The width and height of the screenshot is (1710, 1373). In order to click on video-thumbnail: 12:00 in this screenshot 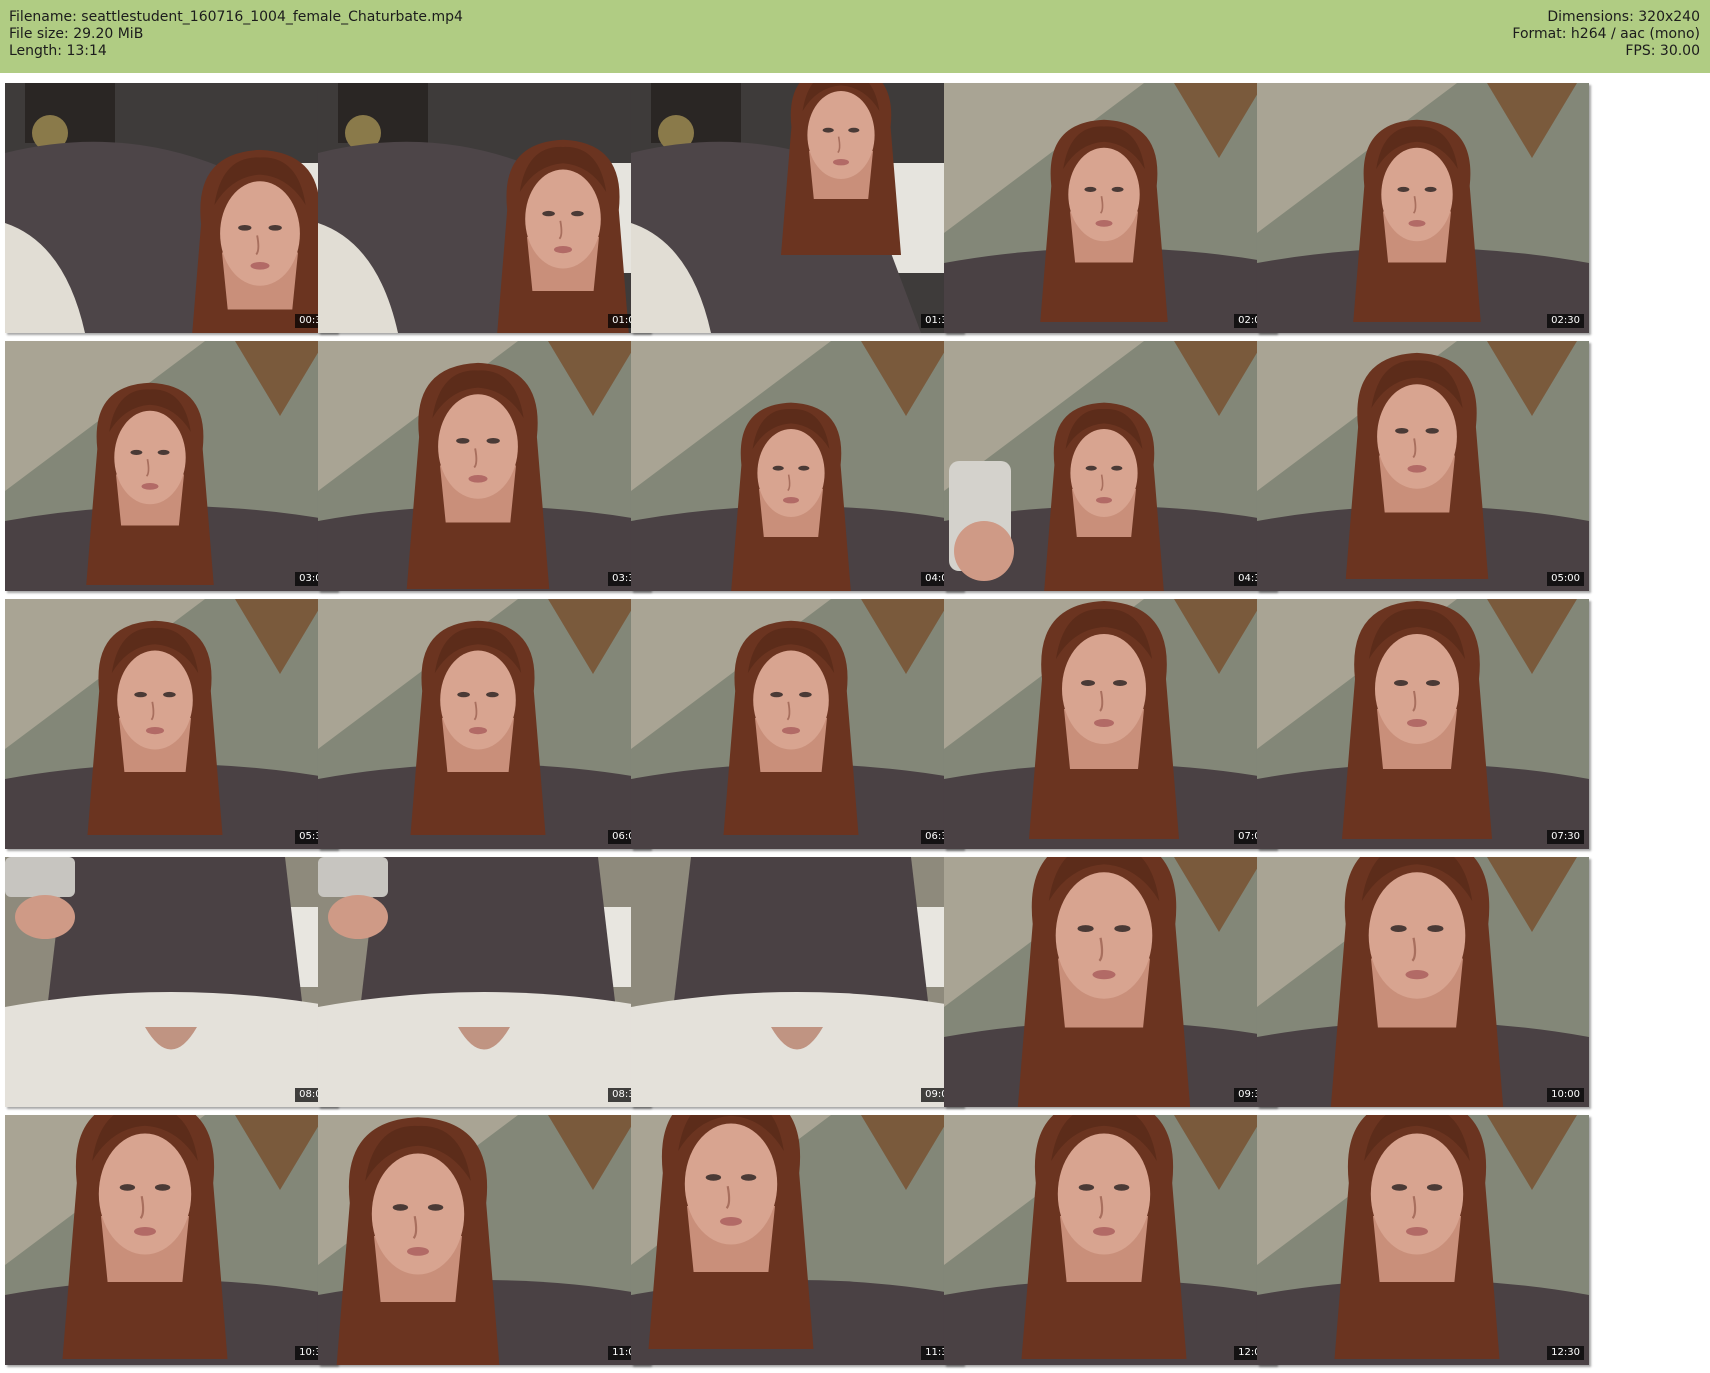, I will do `click(1110, 1240)`.